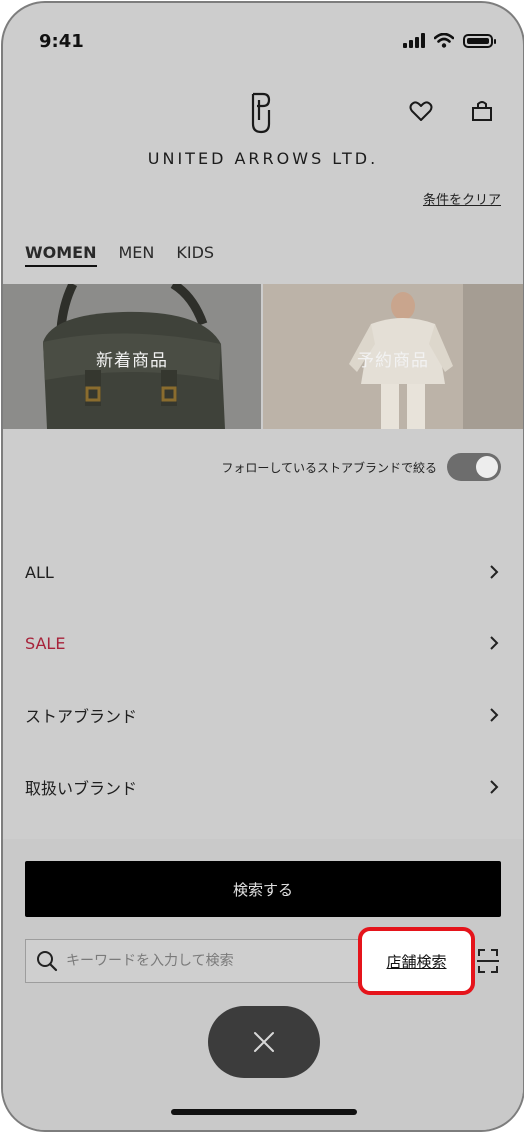  What do you see at coordinates (61, 41) in the screenshot?
I see `status-time: 9:41` at bounding box center [61, 41].